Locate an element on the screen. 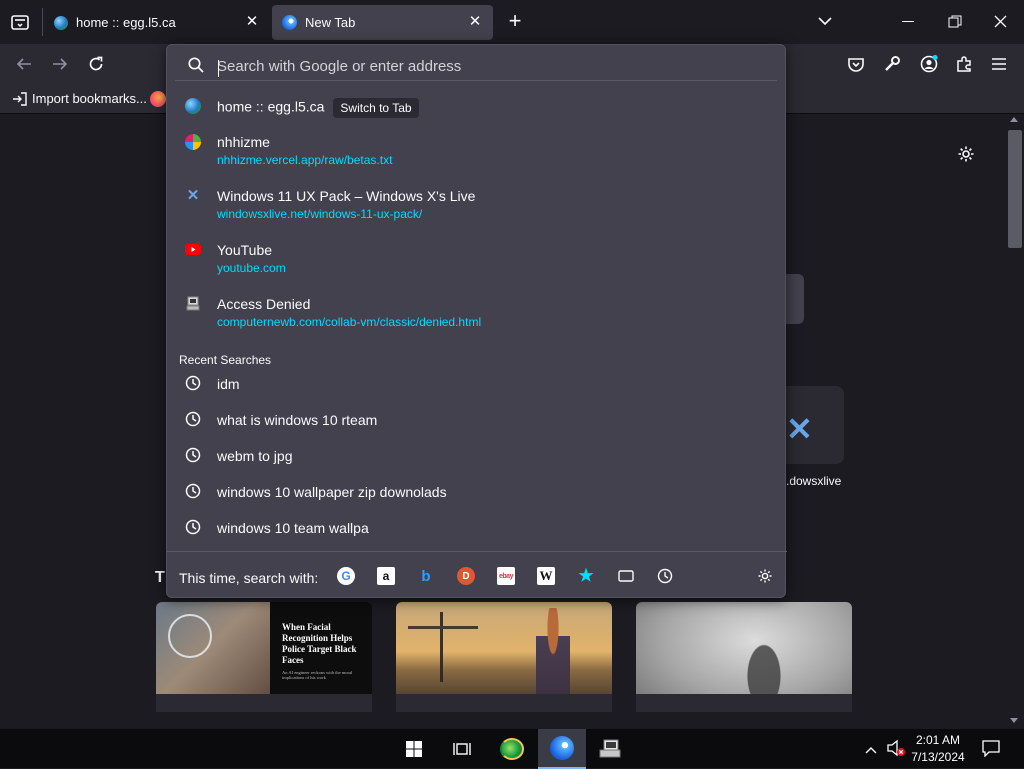 The image size is (1024, 769). suggestion-title: YouTube is located at coordinates (245, 250).